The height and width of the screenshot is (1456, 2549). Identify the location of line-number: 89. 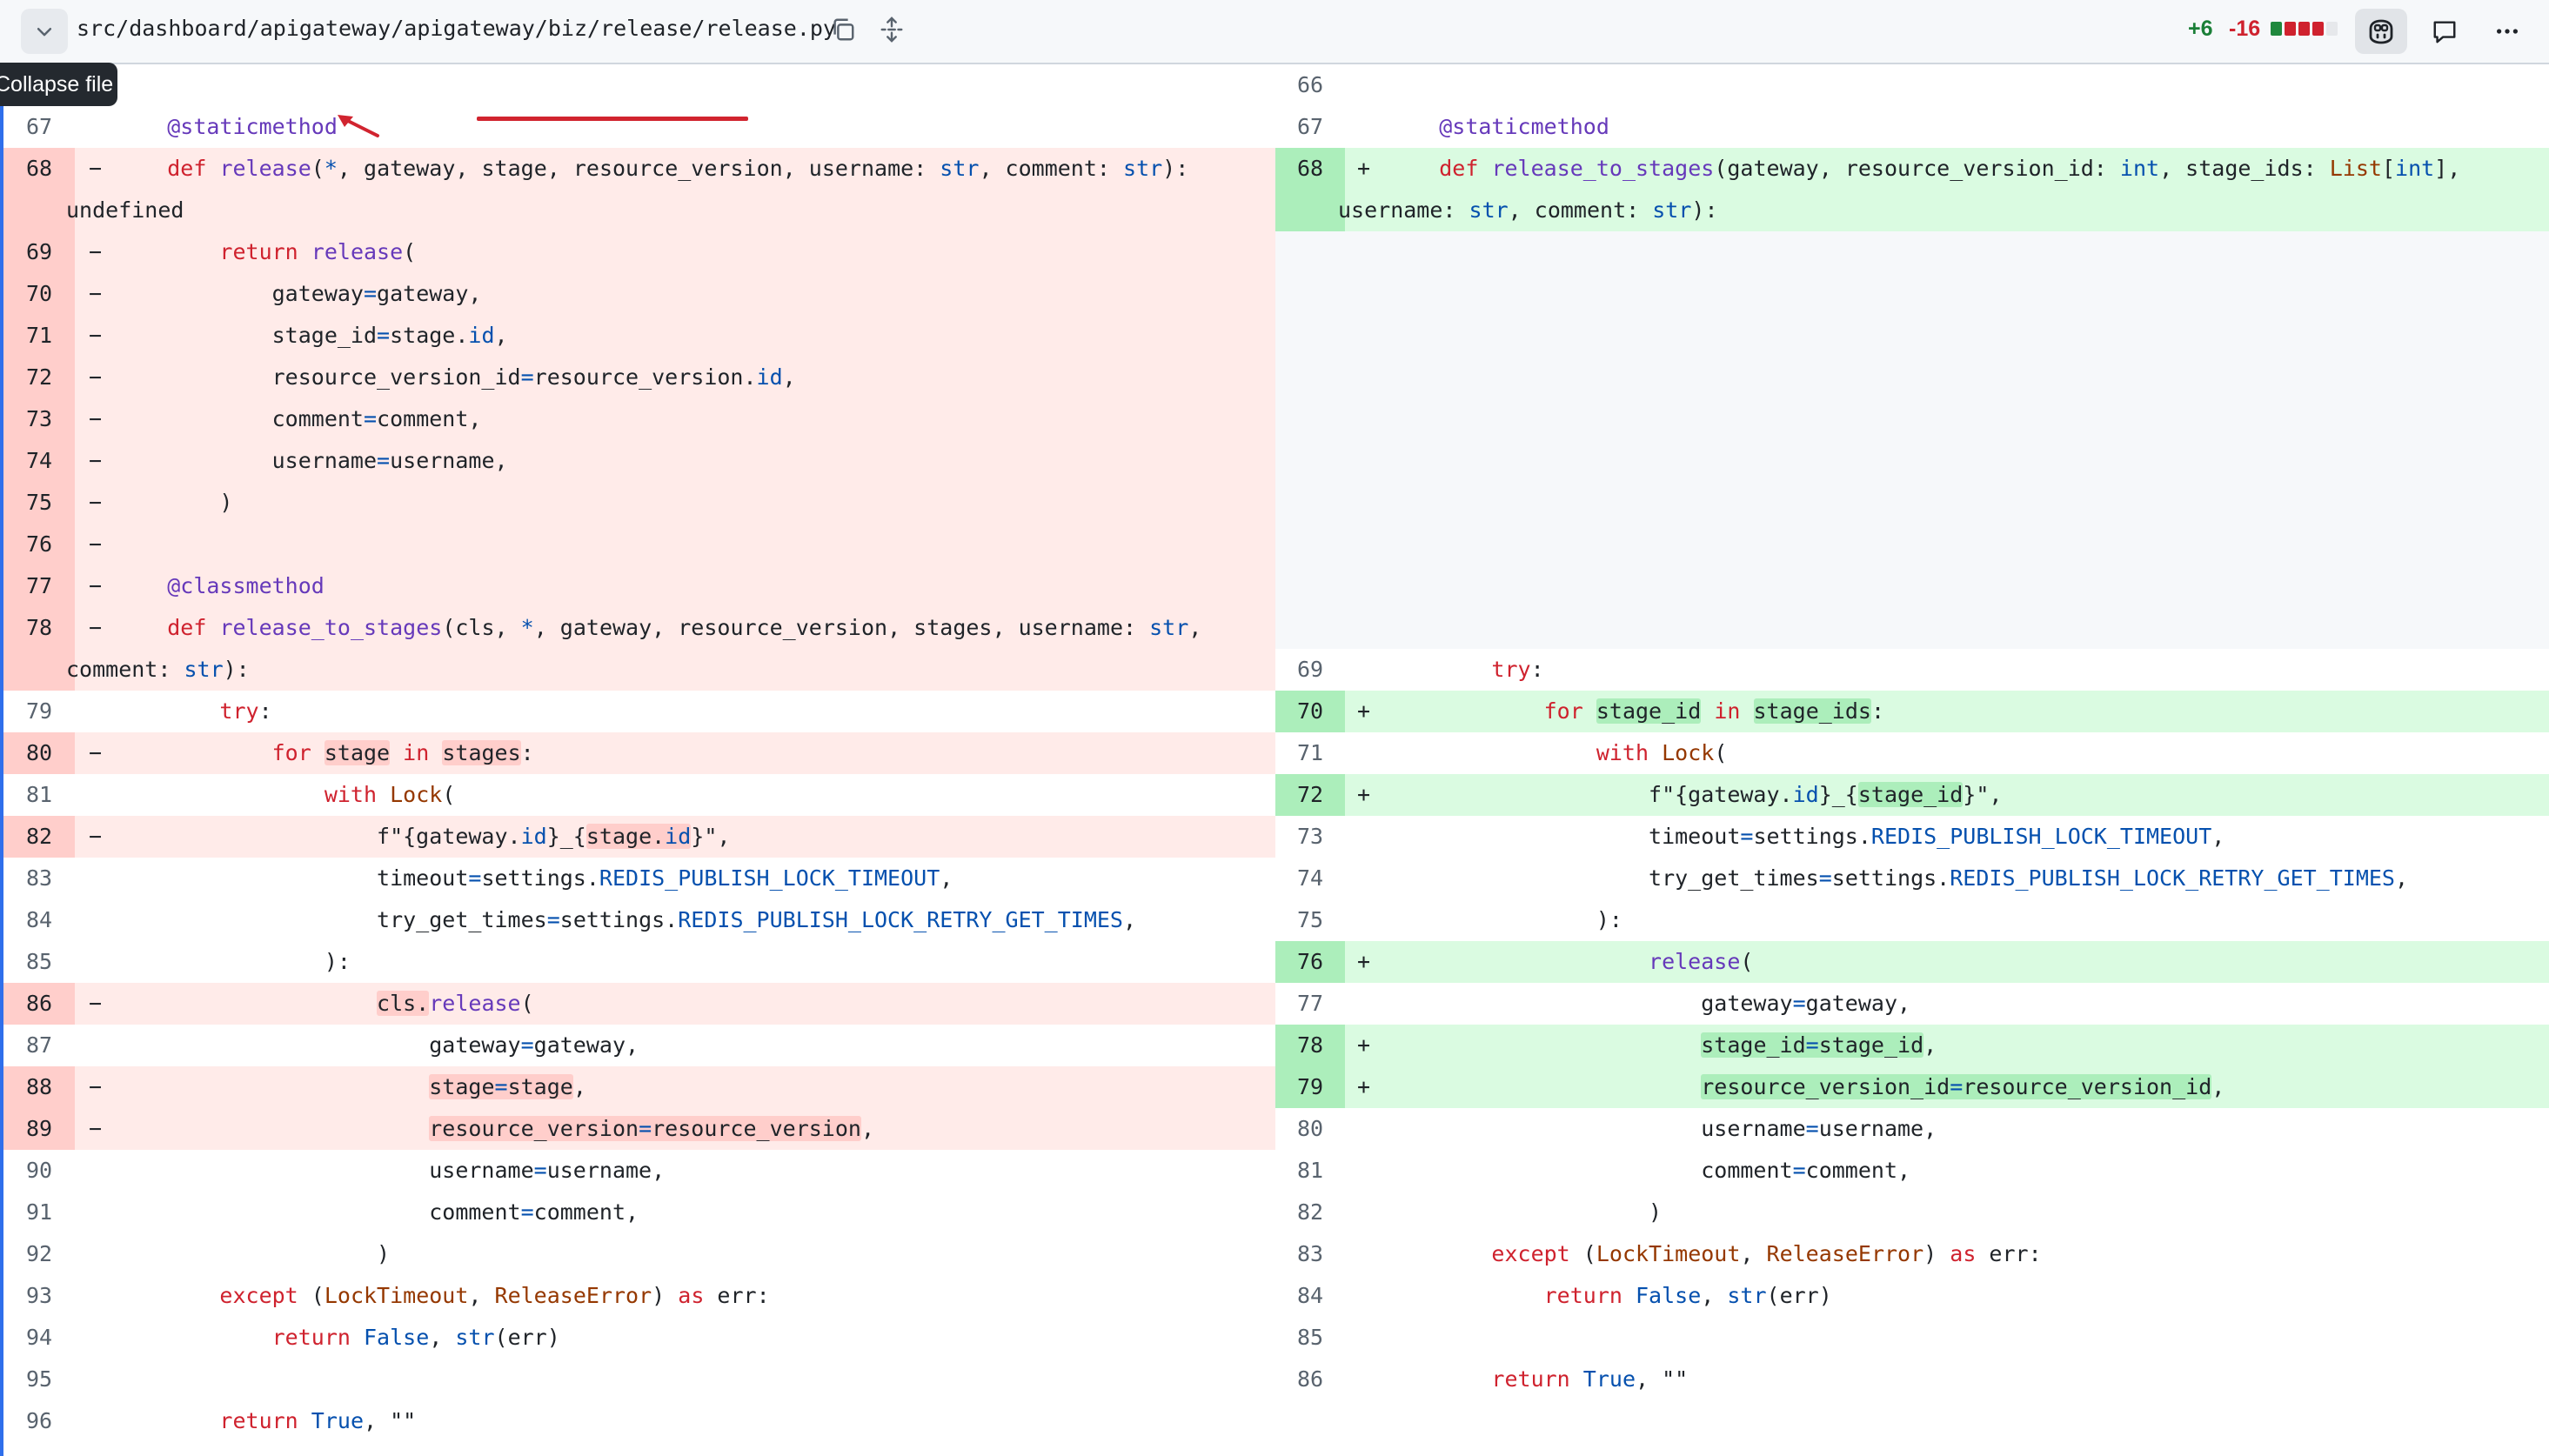
(39, 1129).